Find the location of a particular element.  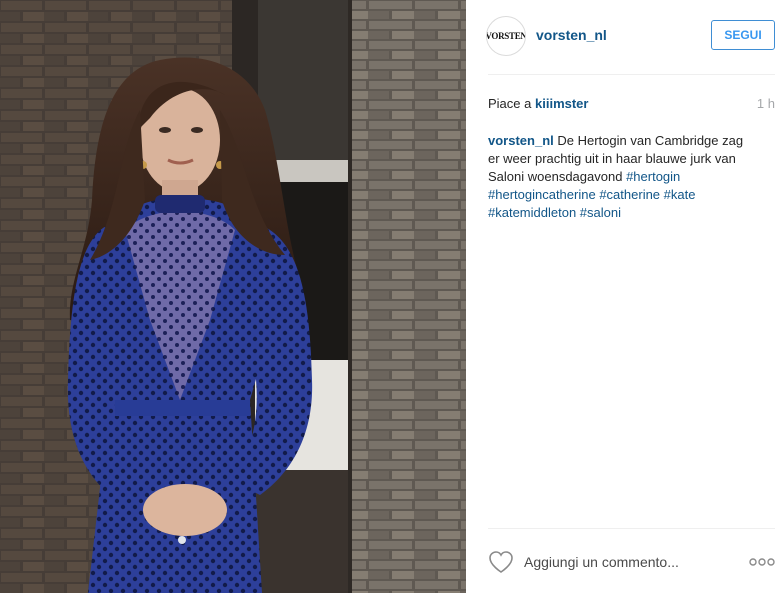

caption-line-3: Saloni woensdagavond #hertogin is located at coordinates (633, 177).